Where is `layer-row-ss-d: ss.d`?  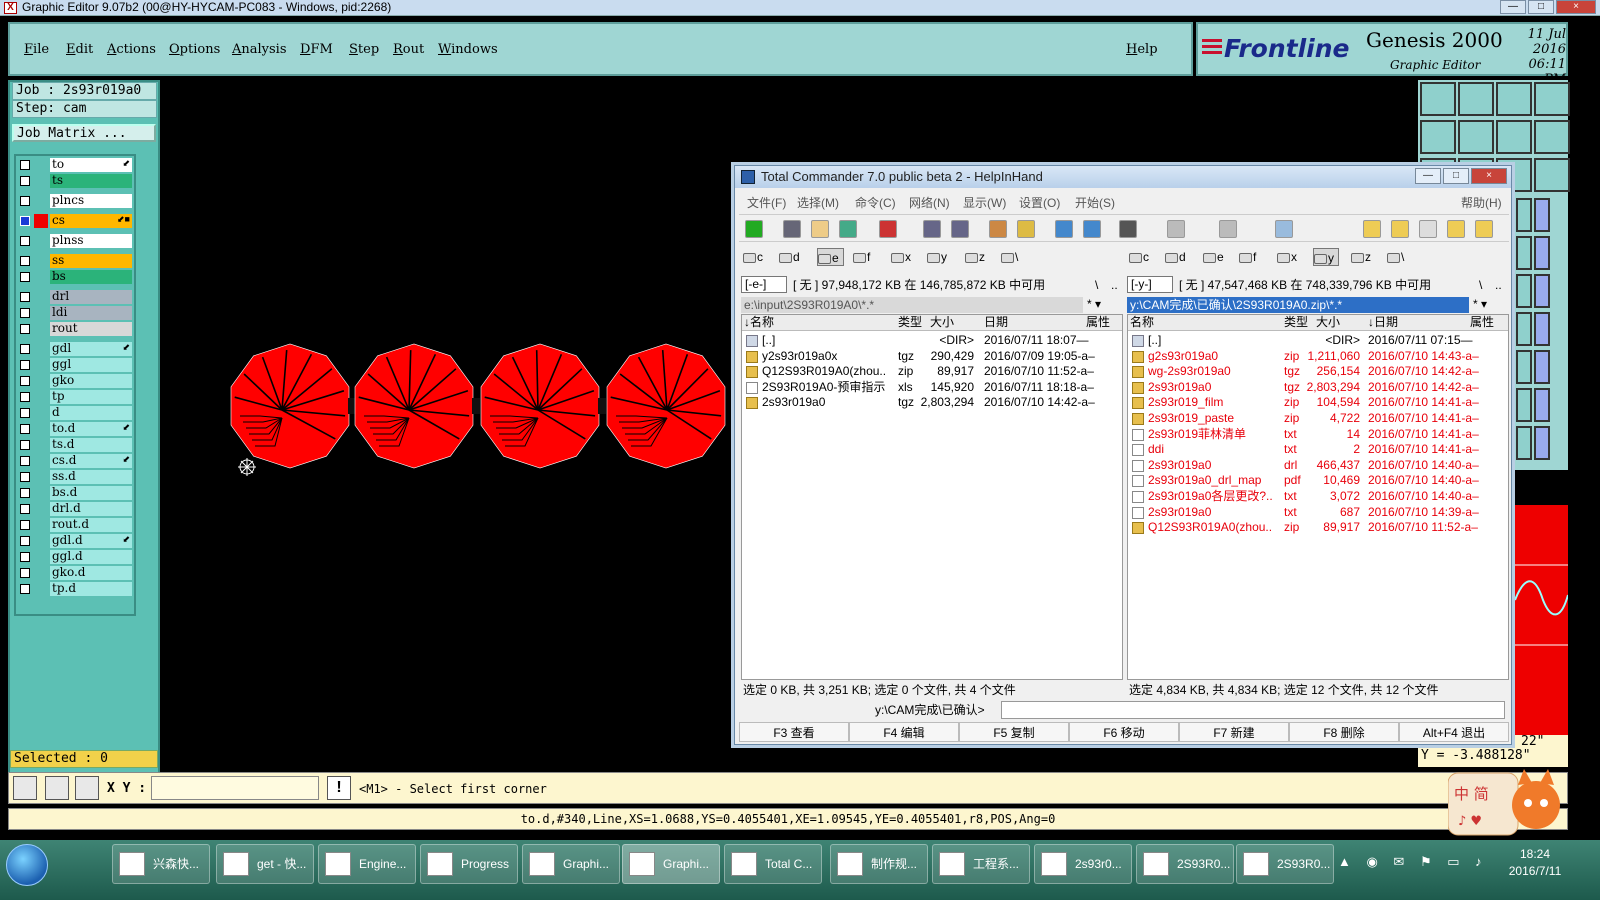
layer-row-ss-d: ss.d is located at coordinates (76, 477).